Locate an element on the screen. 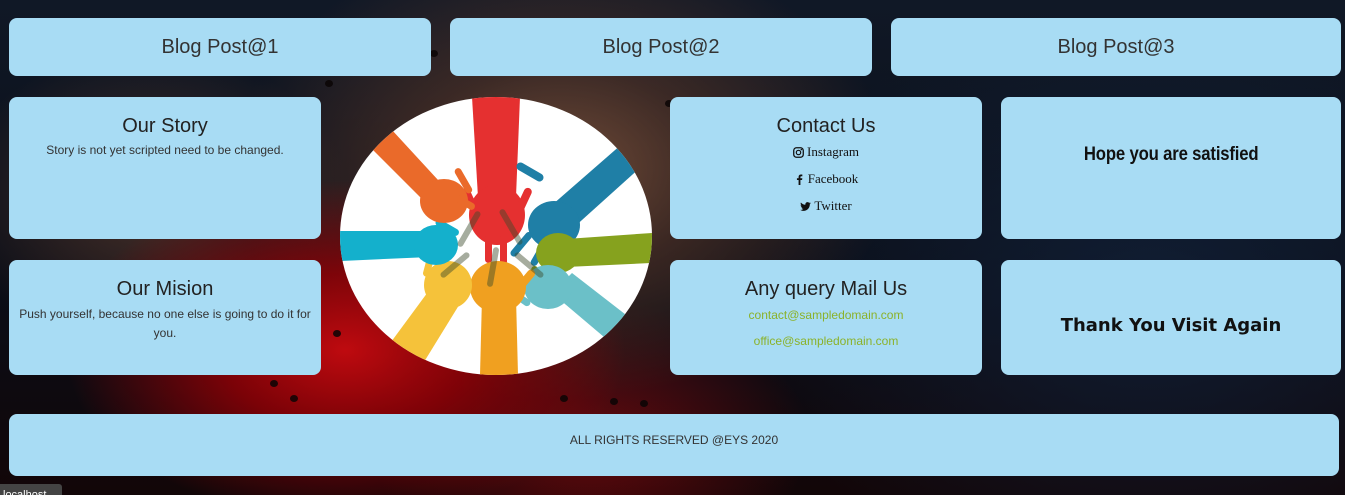  blog-post-3-button: Blog Post@3 is located at coordinates (1116, 47).